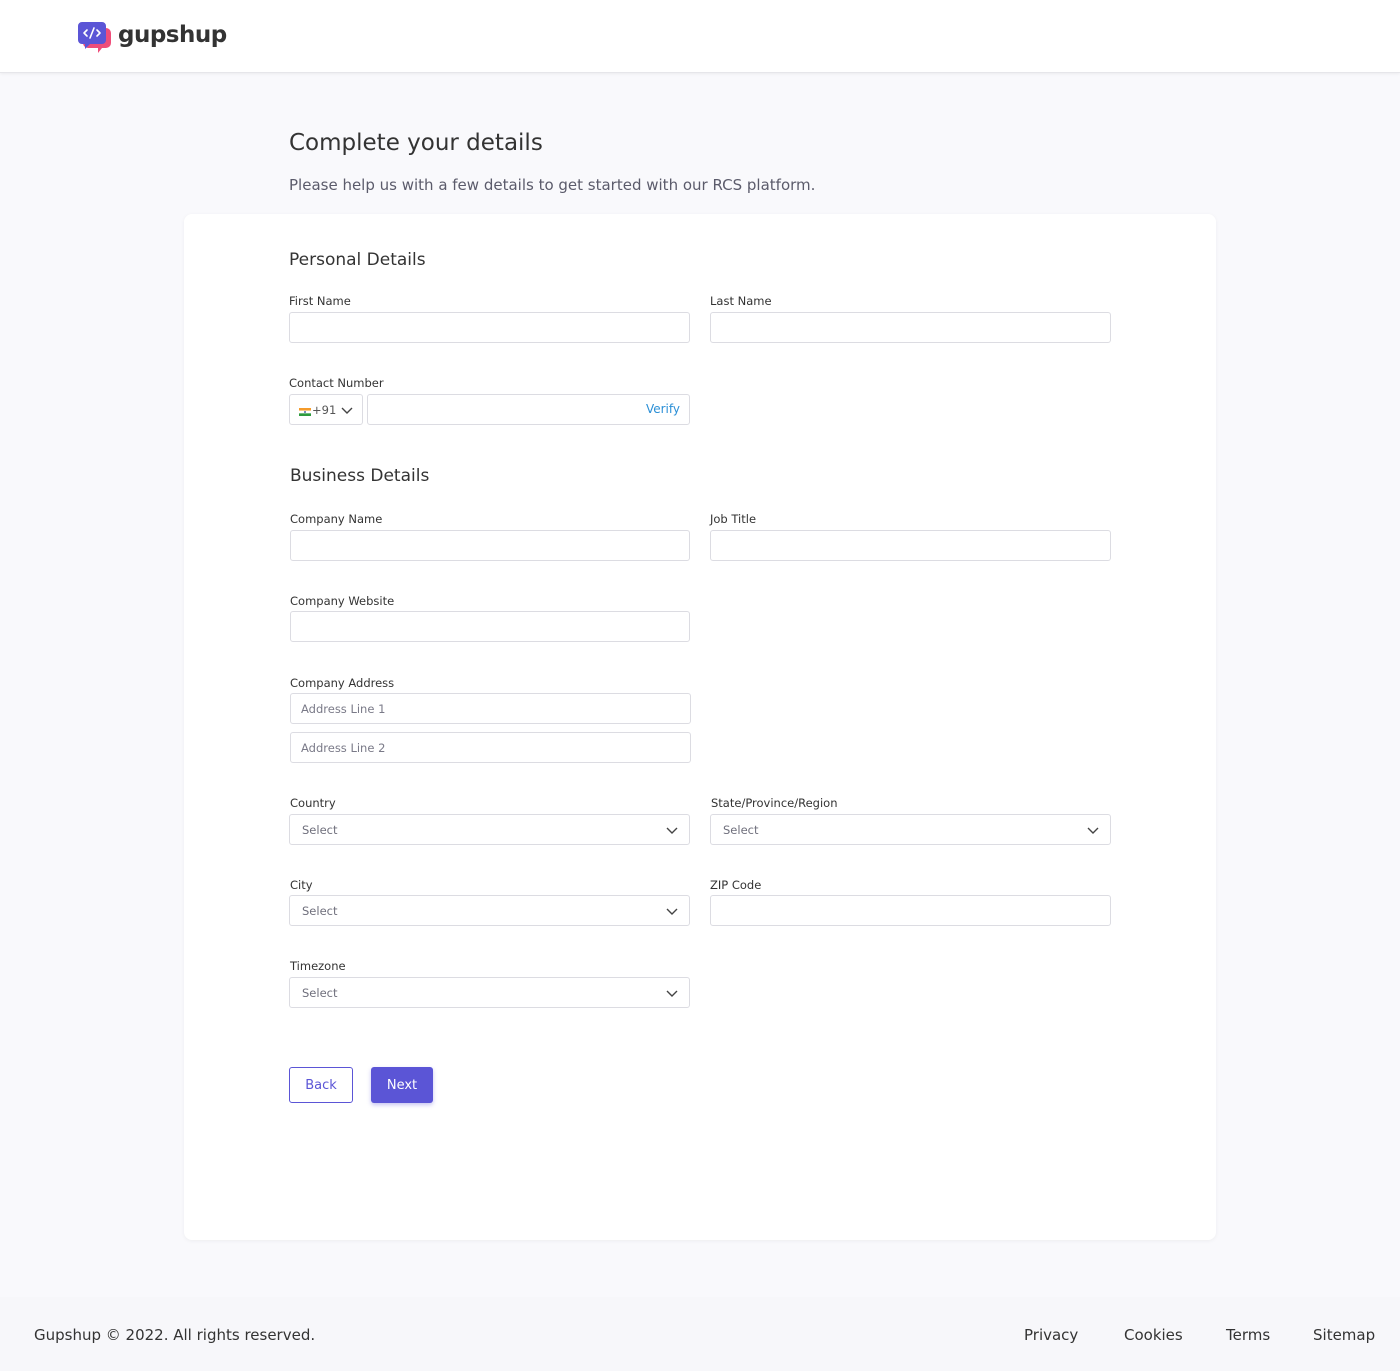  Describe the element at coordinates (490, 545) in the screenshot. I see `company-name-input` at that location.